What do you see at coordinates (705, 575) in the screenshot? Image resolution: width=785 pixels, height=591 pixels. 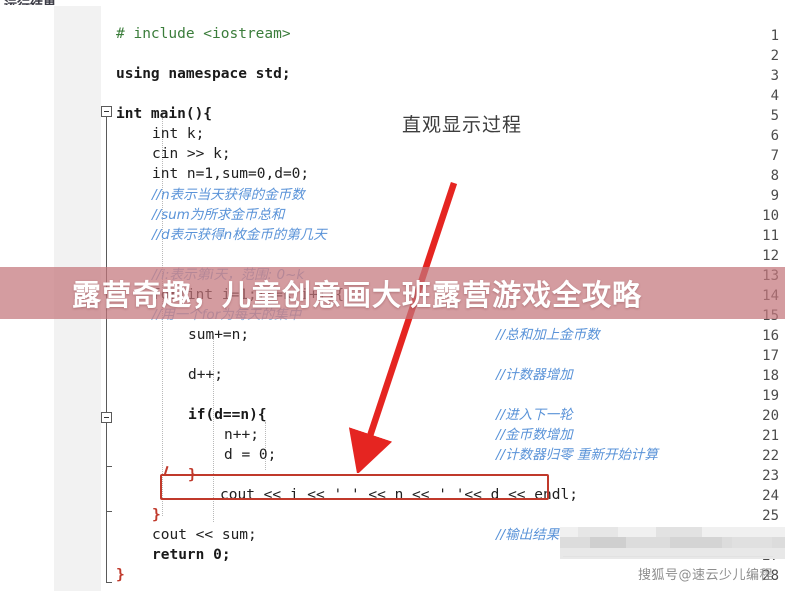 I see `watermark-text: 搜狐号@速云少儿编程` at bounding box center [705, 575].